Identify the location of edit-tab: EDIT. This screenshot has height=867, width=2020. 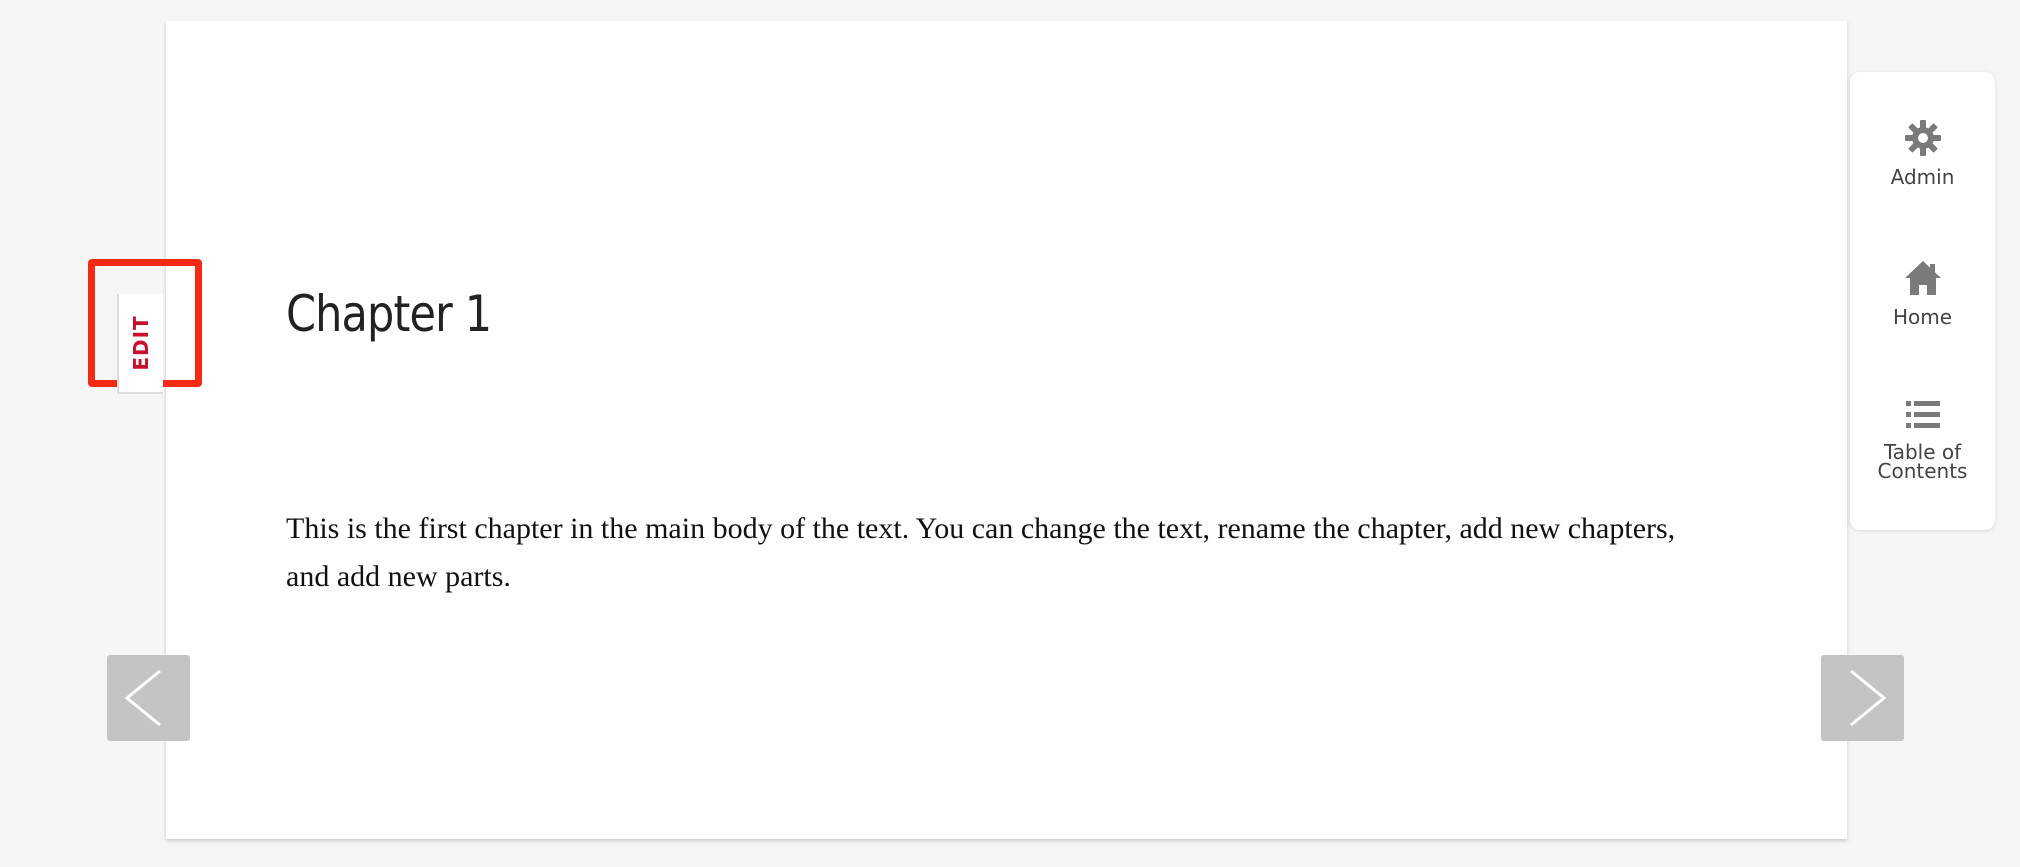
(140, 344).